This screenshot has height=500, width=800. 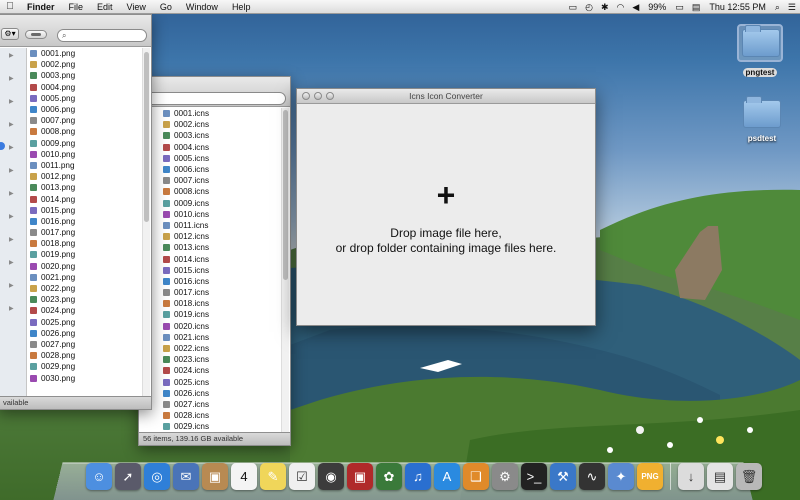 What do you see at coordinates (209, 314) in the screenshot?
I see `file-row: 0019.icns` at bounding box center [209, 314].